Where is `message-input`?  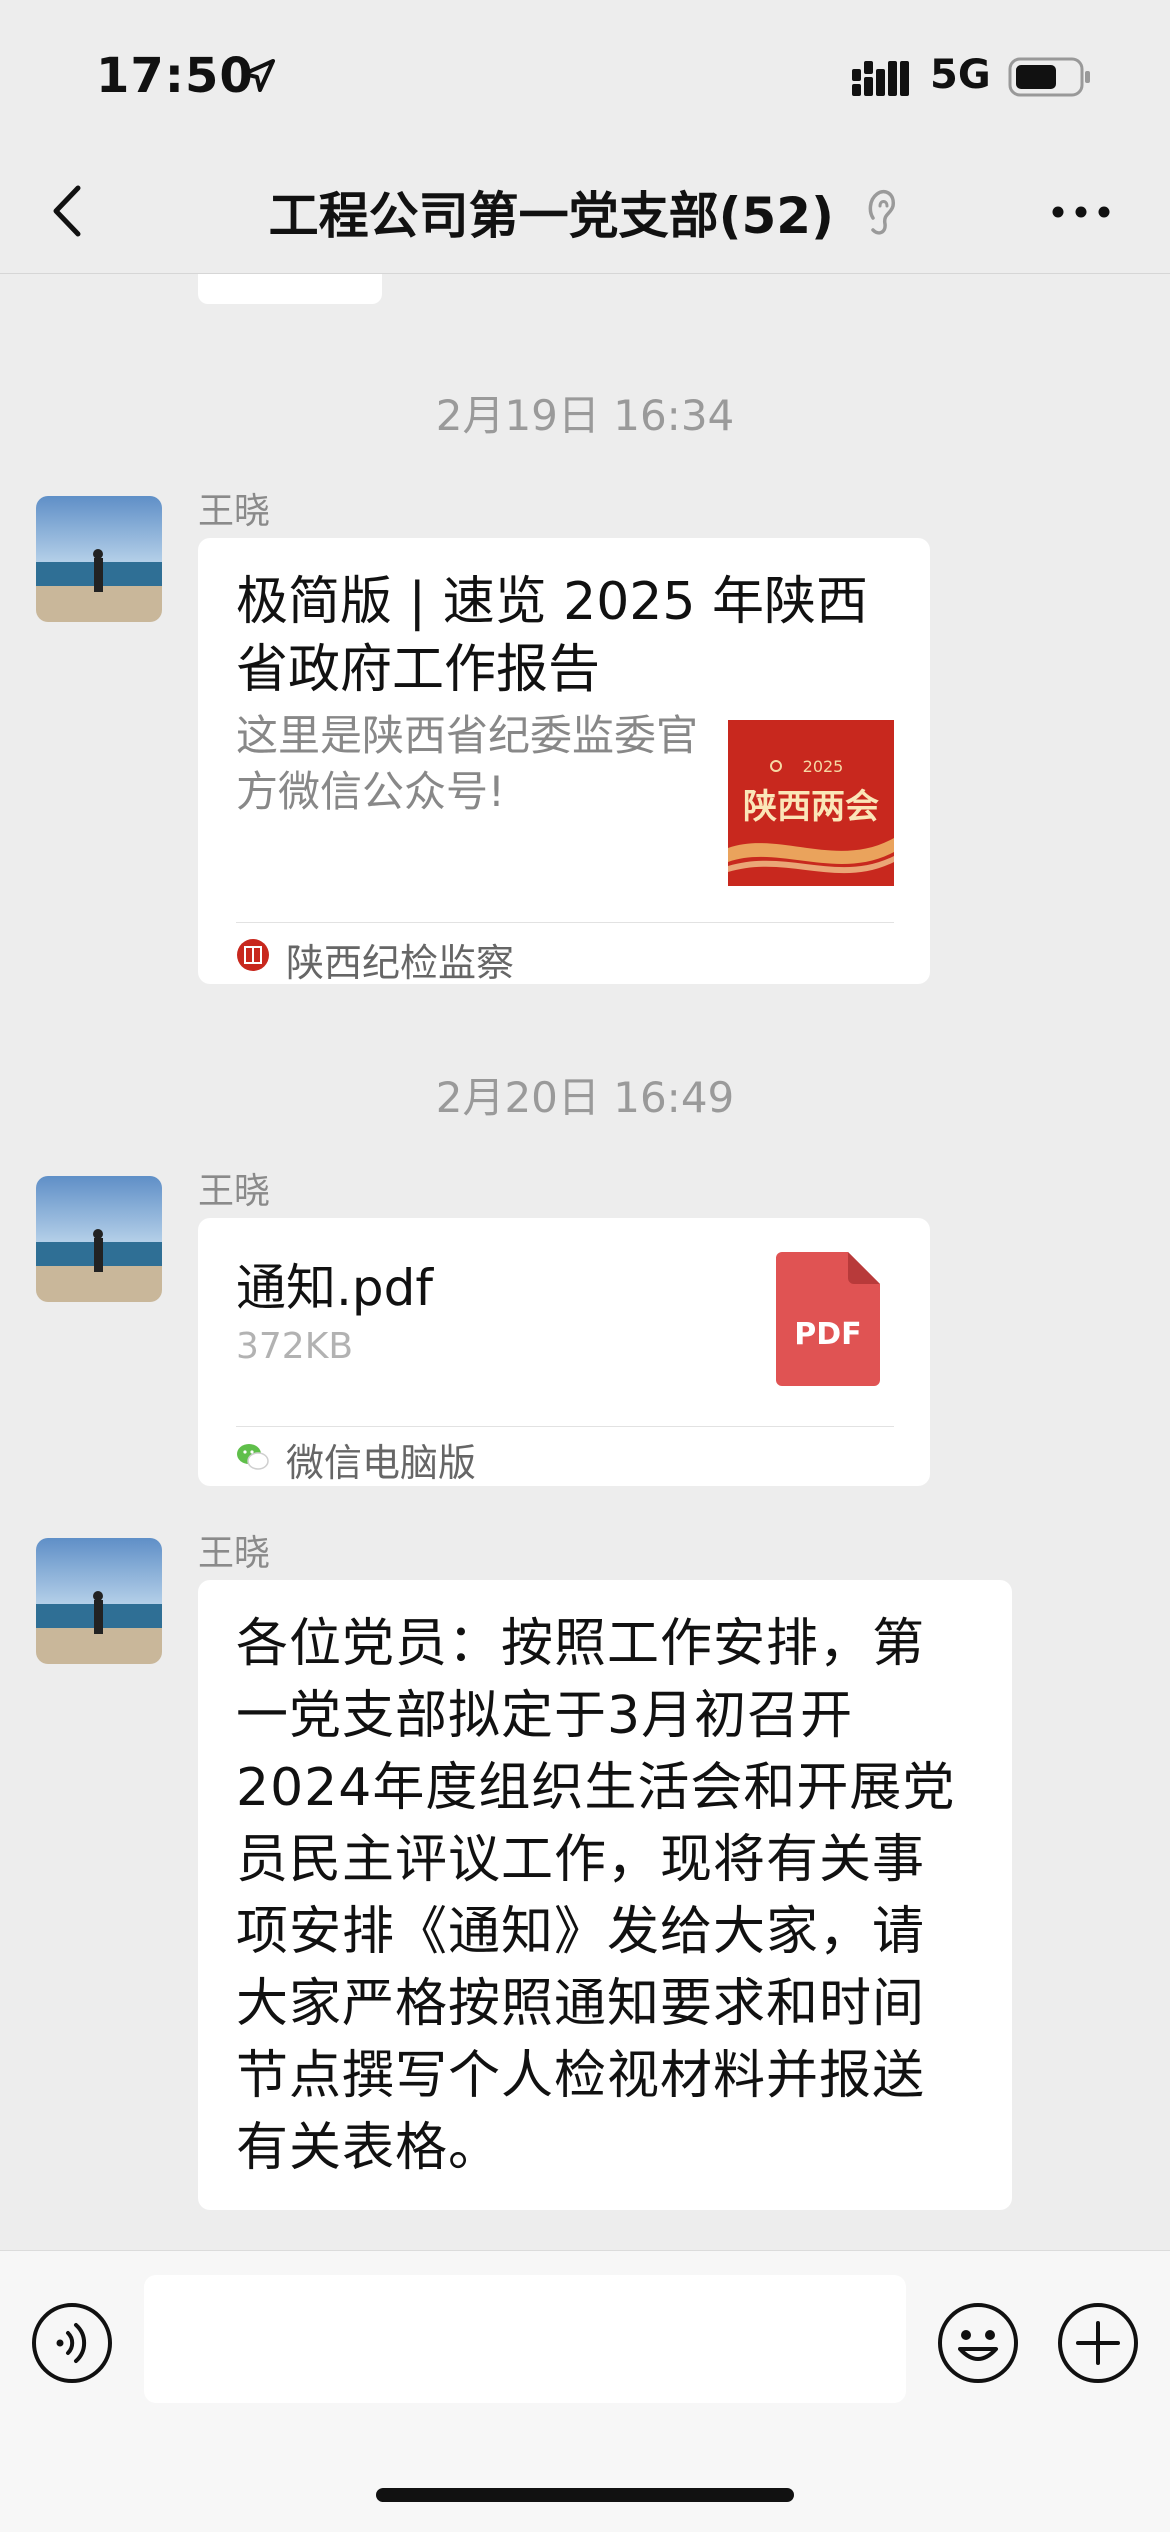
message-input is located at coordinates (525, 2339).